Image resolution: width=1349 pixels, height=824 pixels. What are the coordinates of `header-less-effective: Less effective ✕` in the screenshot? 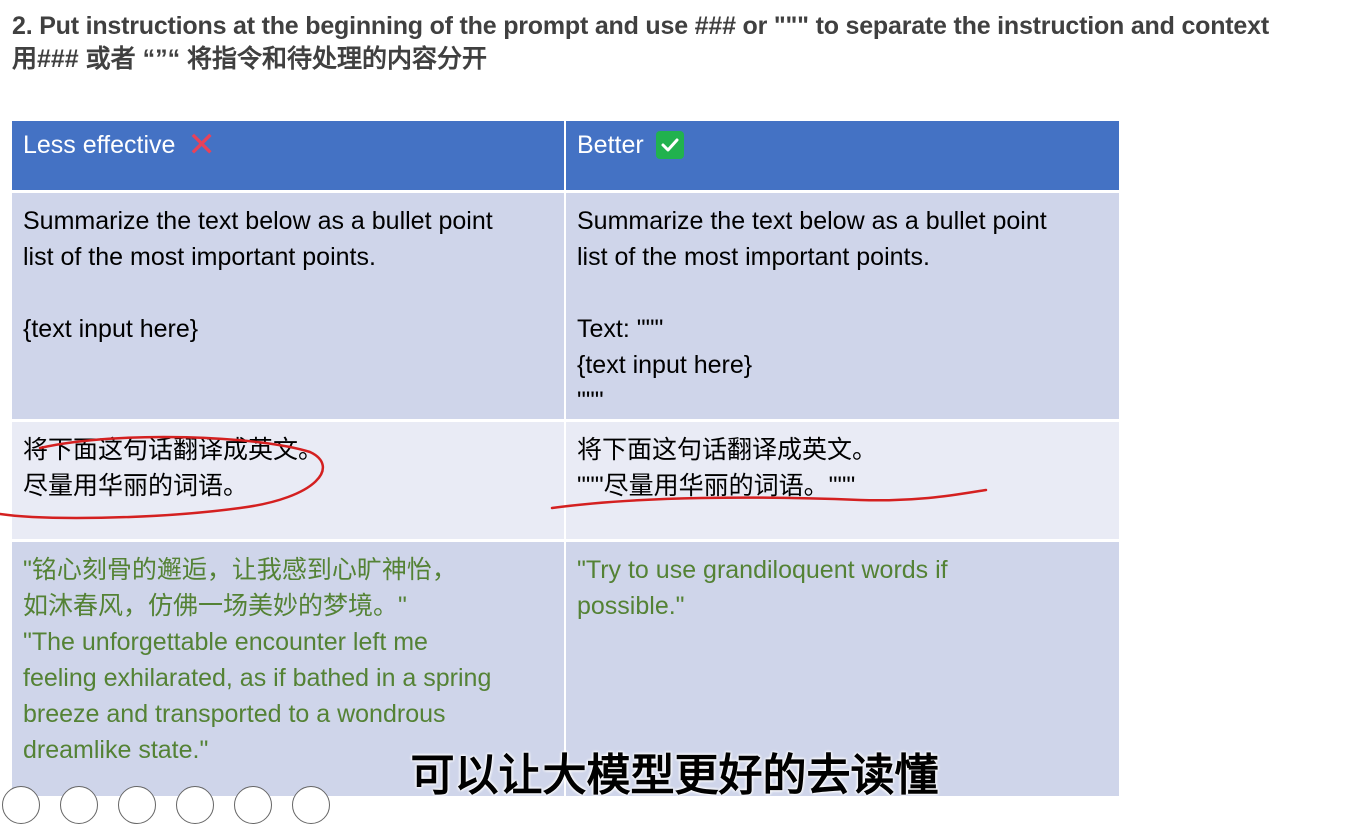 It's located at (289, 156).